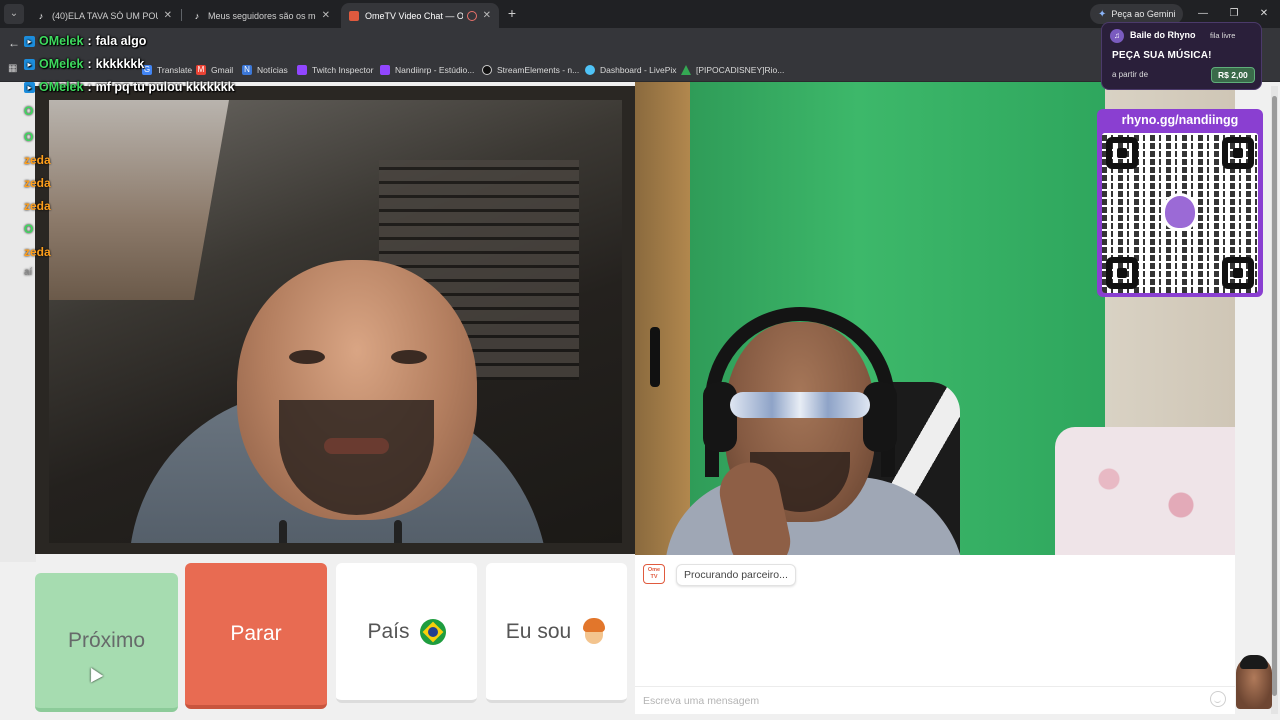  Describe the element at coordinates (512, 13) in the screenshot. I see `new-tab-button: +` at that location.